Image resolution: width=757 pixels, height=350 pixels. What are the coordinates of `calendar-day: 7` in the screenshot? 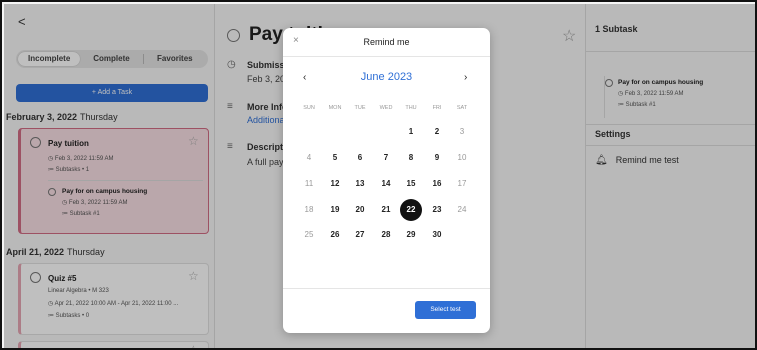 It's located at (386, 158).